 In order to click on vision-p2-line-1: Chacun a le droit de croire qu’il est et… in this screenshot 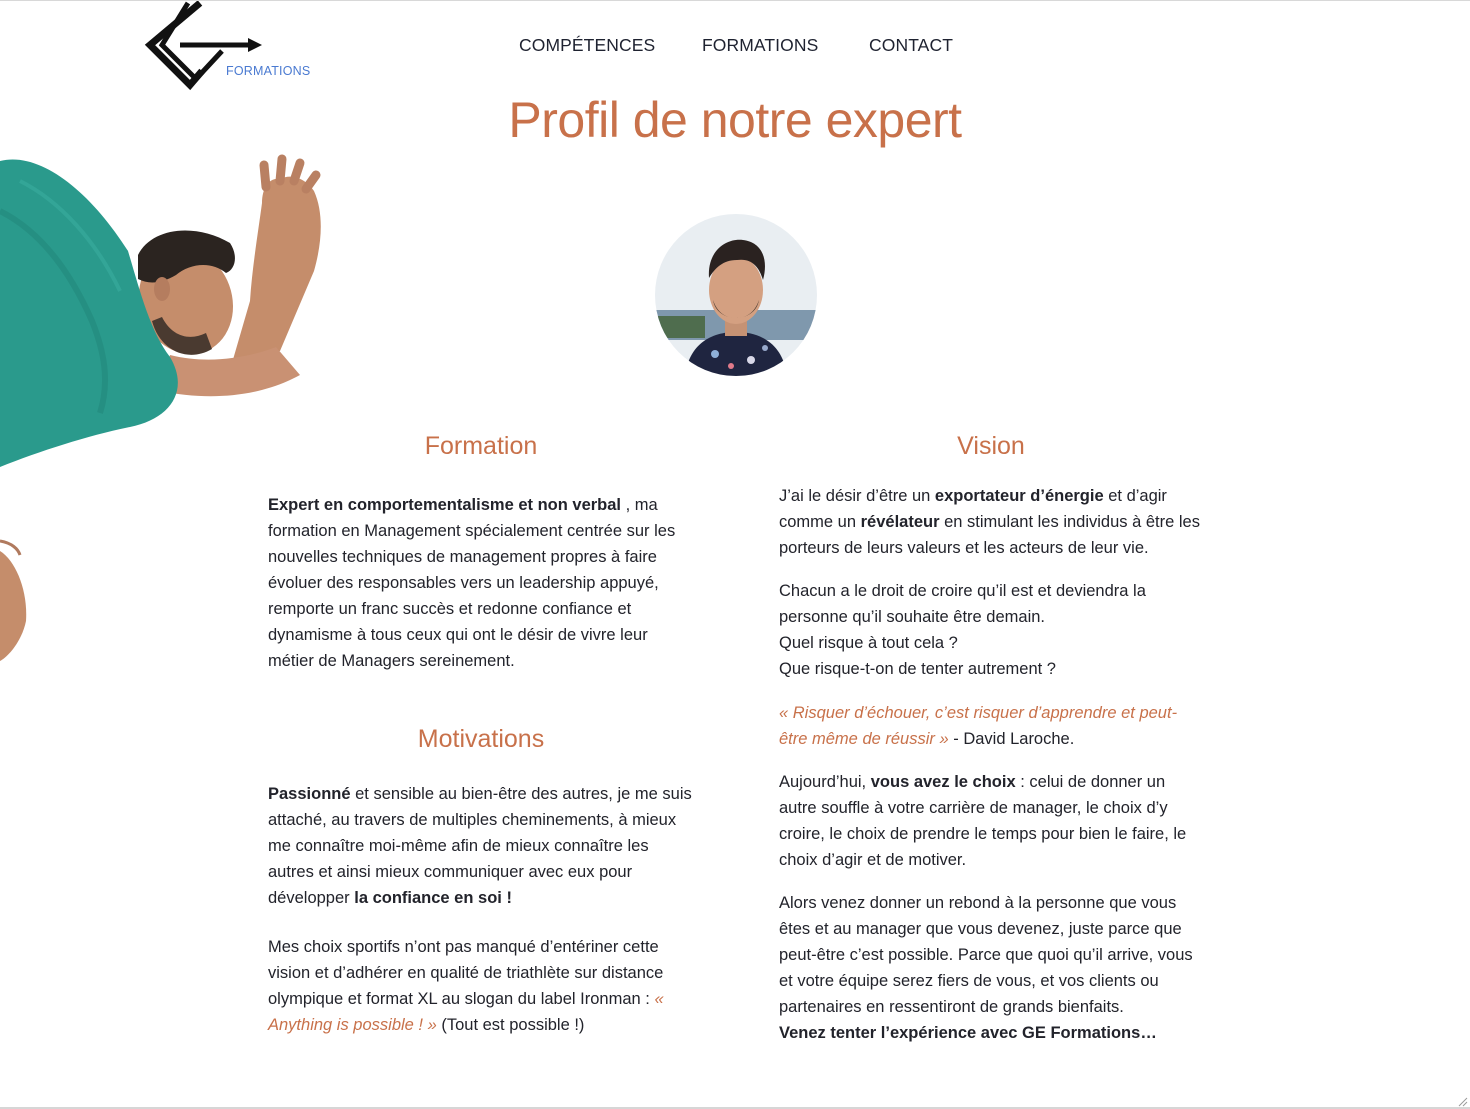, I will do `click(962, 604)`.